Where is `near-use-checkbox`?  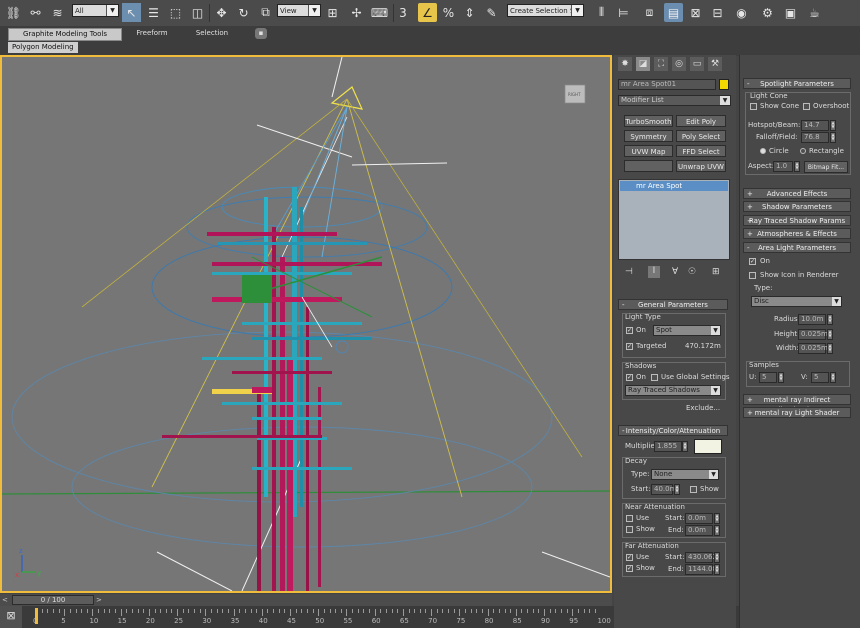
near-use-checkbox is located at coordinates (629, 518).